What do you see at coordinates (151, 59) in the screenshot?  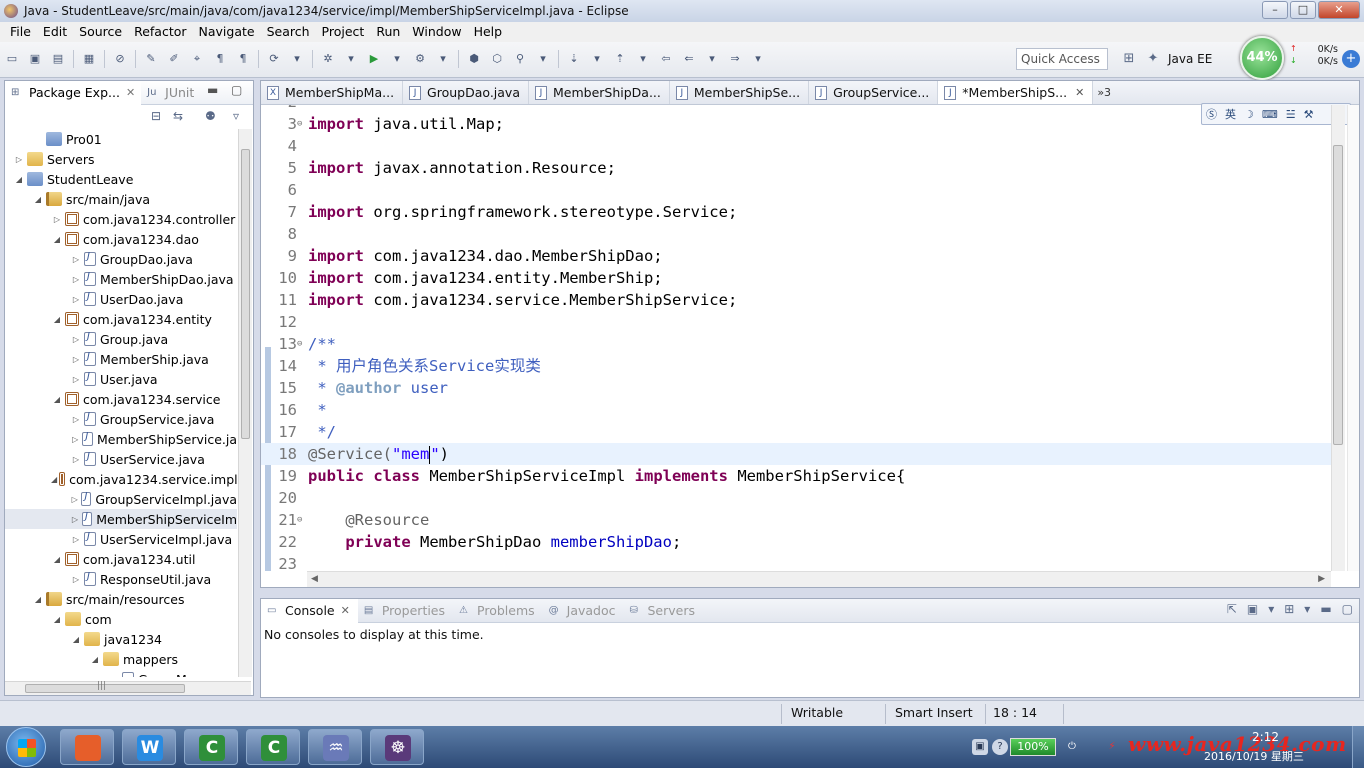 I see `toggle-mark-icon: ✎` at bounding box center [151, 59].